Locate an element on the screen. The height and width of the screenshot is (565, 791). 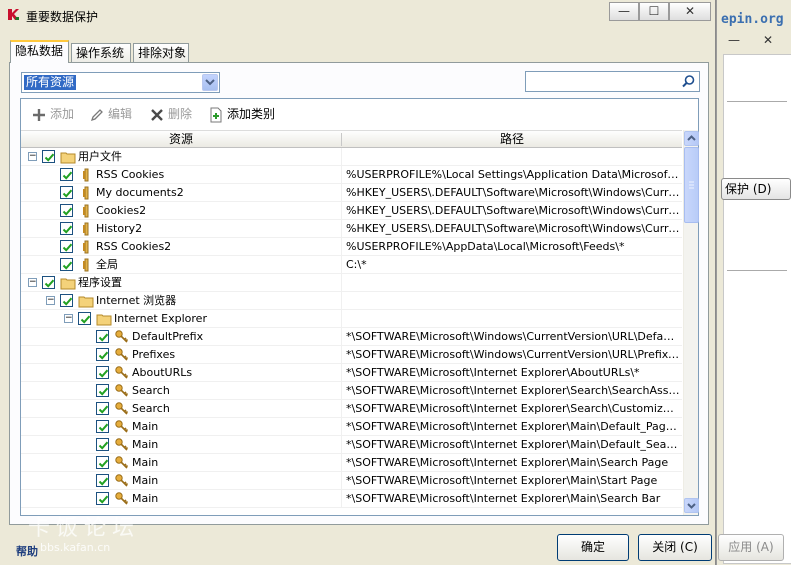
protect-button: 保护 (D) is located at coordinates (756, 189).